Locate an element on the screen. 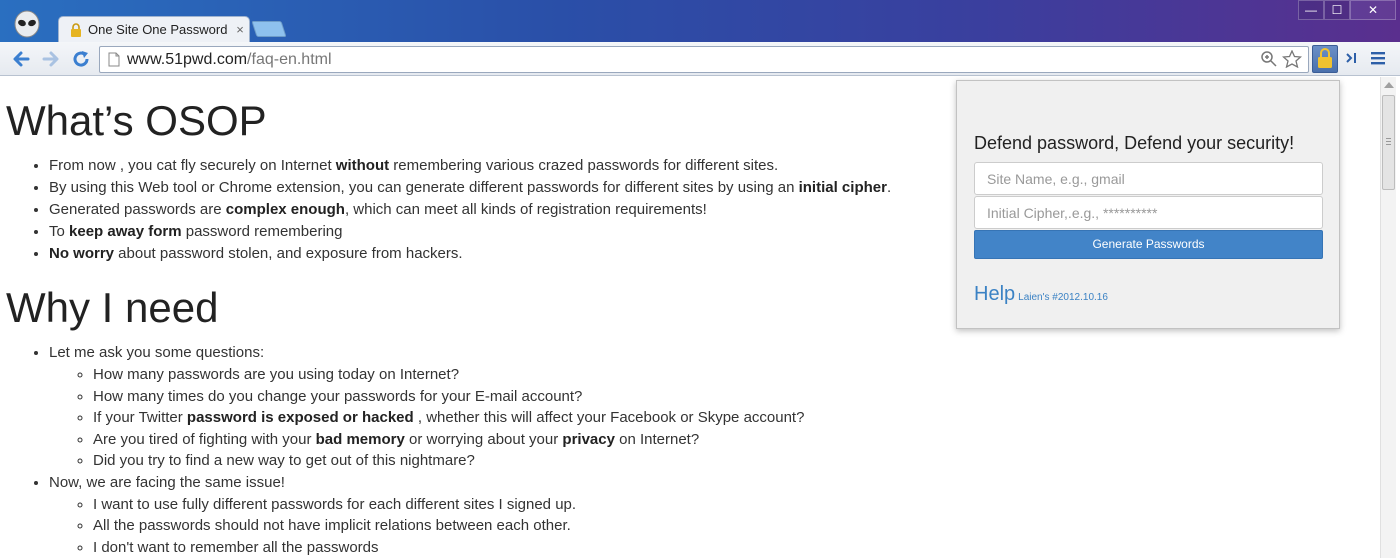  new-tab-button is located at coordinates (269, 29).